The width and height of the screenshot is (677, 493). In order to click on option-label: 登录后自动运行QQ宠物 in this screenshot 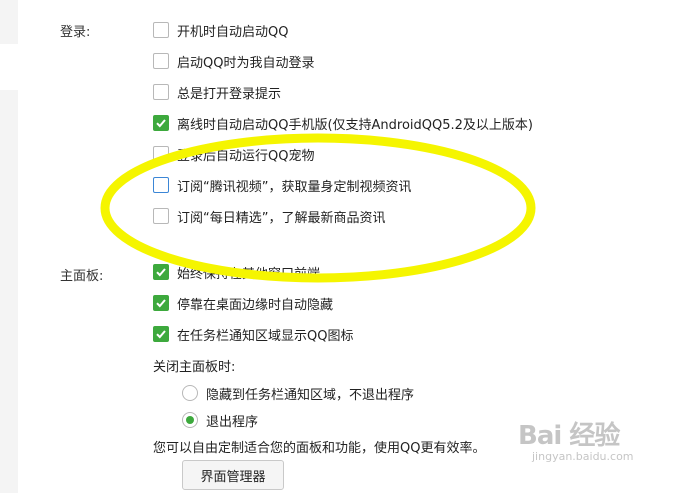, I will do `click(246, 156)`.